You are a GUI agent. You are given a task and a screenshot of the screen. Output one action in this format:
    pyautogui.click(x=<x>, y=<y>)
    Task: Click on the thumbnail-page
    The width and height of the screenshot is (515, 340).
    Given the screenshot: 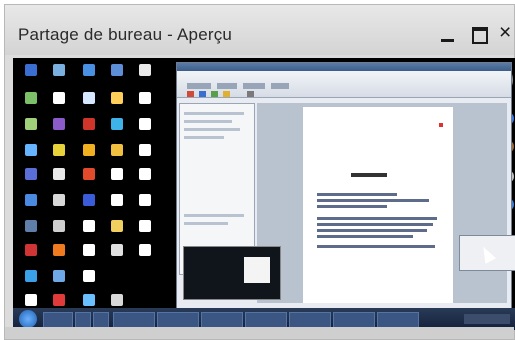 What is the action you would take?
    pyautogui.click(x=257, y=270)
    